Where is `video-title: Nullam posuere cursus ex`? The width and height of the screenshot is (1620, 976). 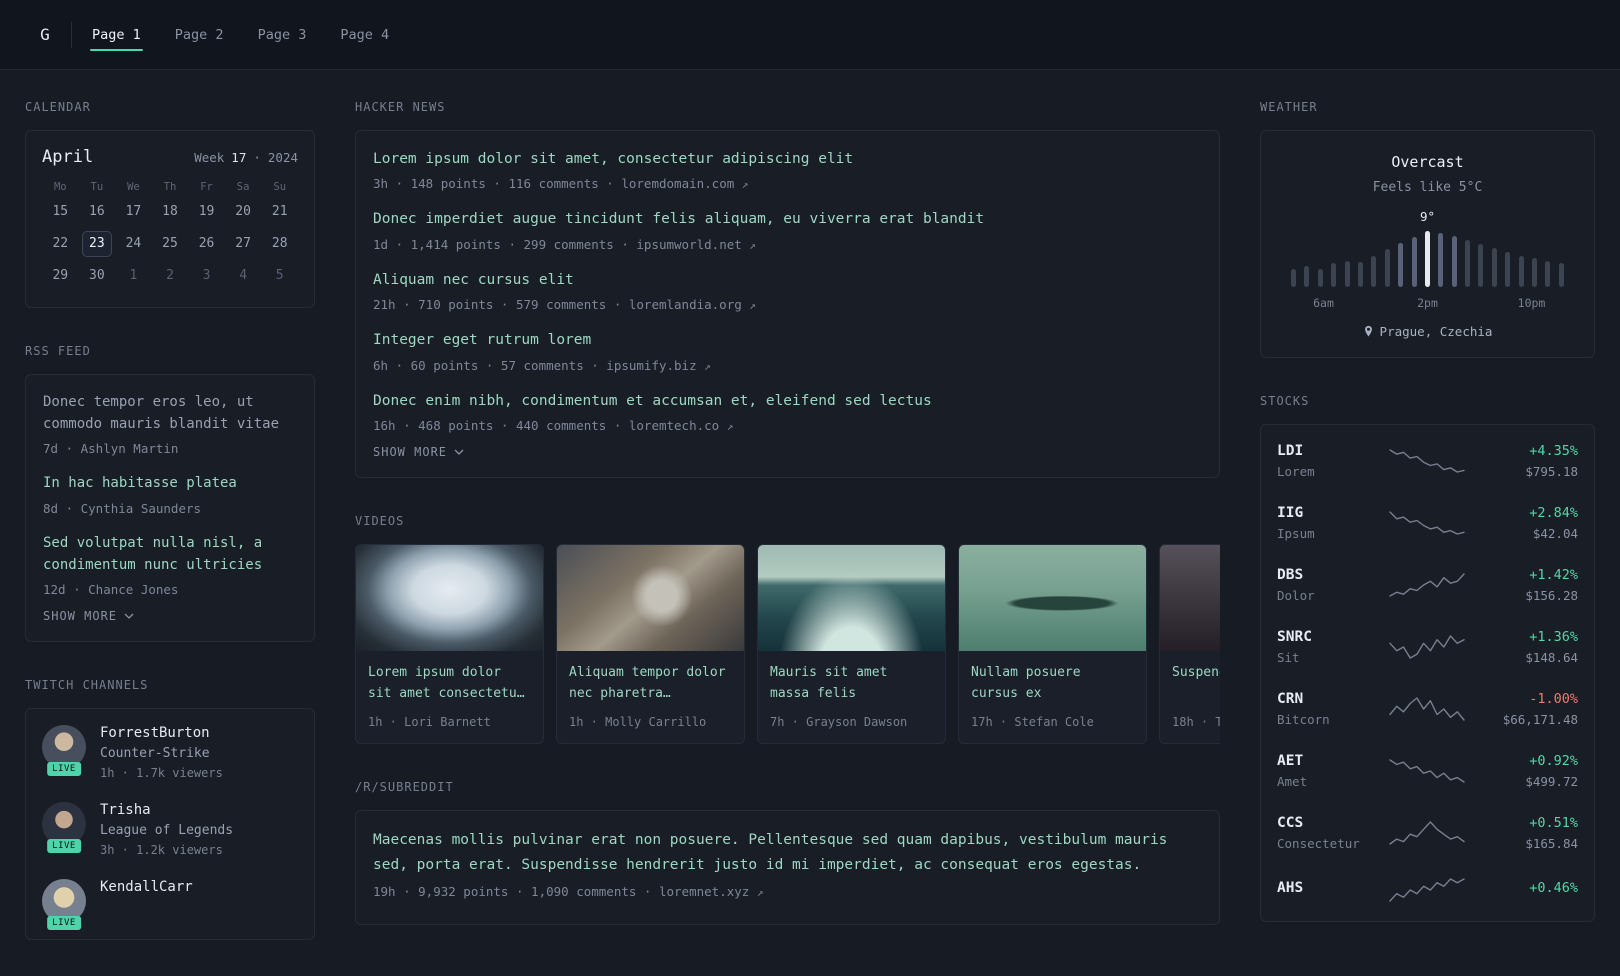
video-title: Nullam posuere cursus ex is located at coordinates (1052, 684).